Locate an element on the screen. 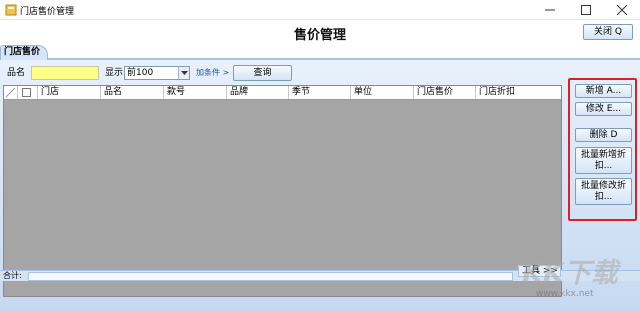 This screenshot has height=311, width=640. minimize-icon is located at coordinates (550, 10).